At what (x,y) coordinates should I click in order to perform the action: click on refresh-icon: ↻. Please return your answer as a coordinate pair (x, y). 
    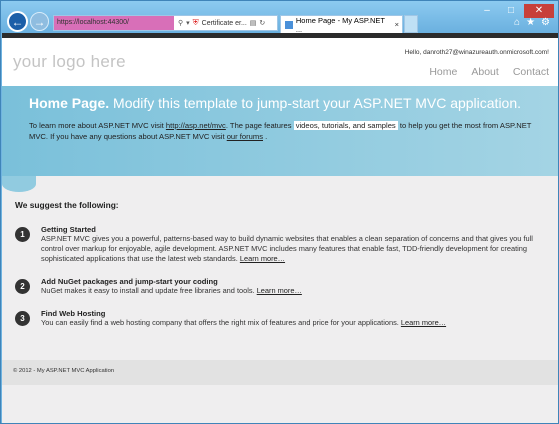
    Looking at the image, I should click on (262, 23).